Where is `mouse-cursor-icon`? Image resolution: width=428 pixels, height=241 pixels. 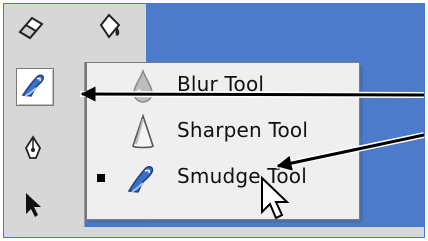 mouse-cursor-icon is located at coordinates (275, 197).